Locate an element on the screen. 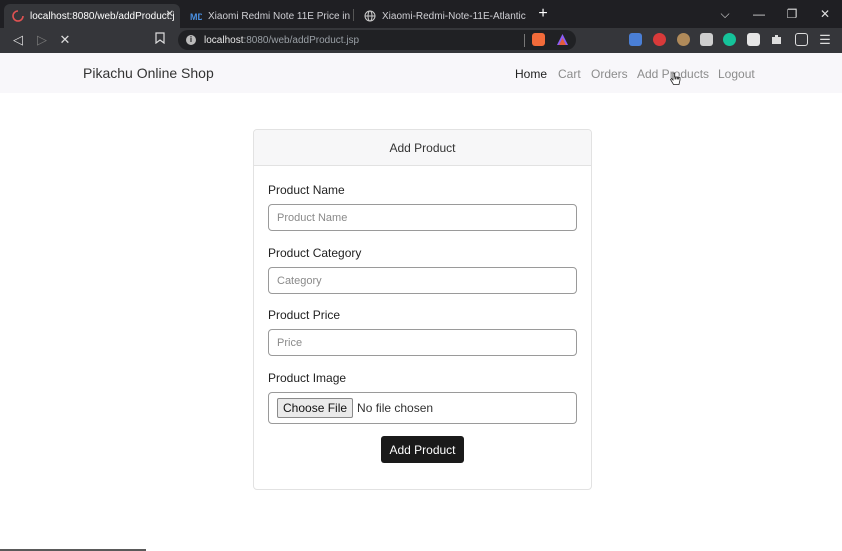 This screenshot has width=842, height=551. forward-button: ▷ is located at coordinates (42, 40).